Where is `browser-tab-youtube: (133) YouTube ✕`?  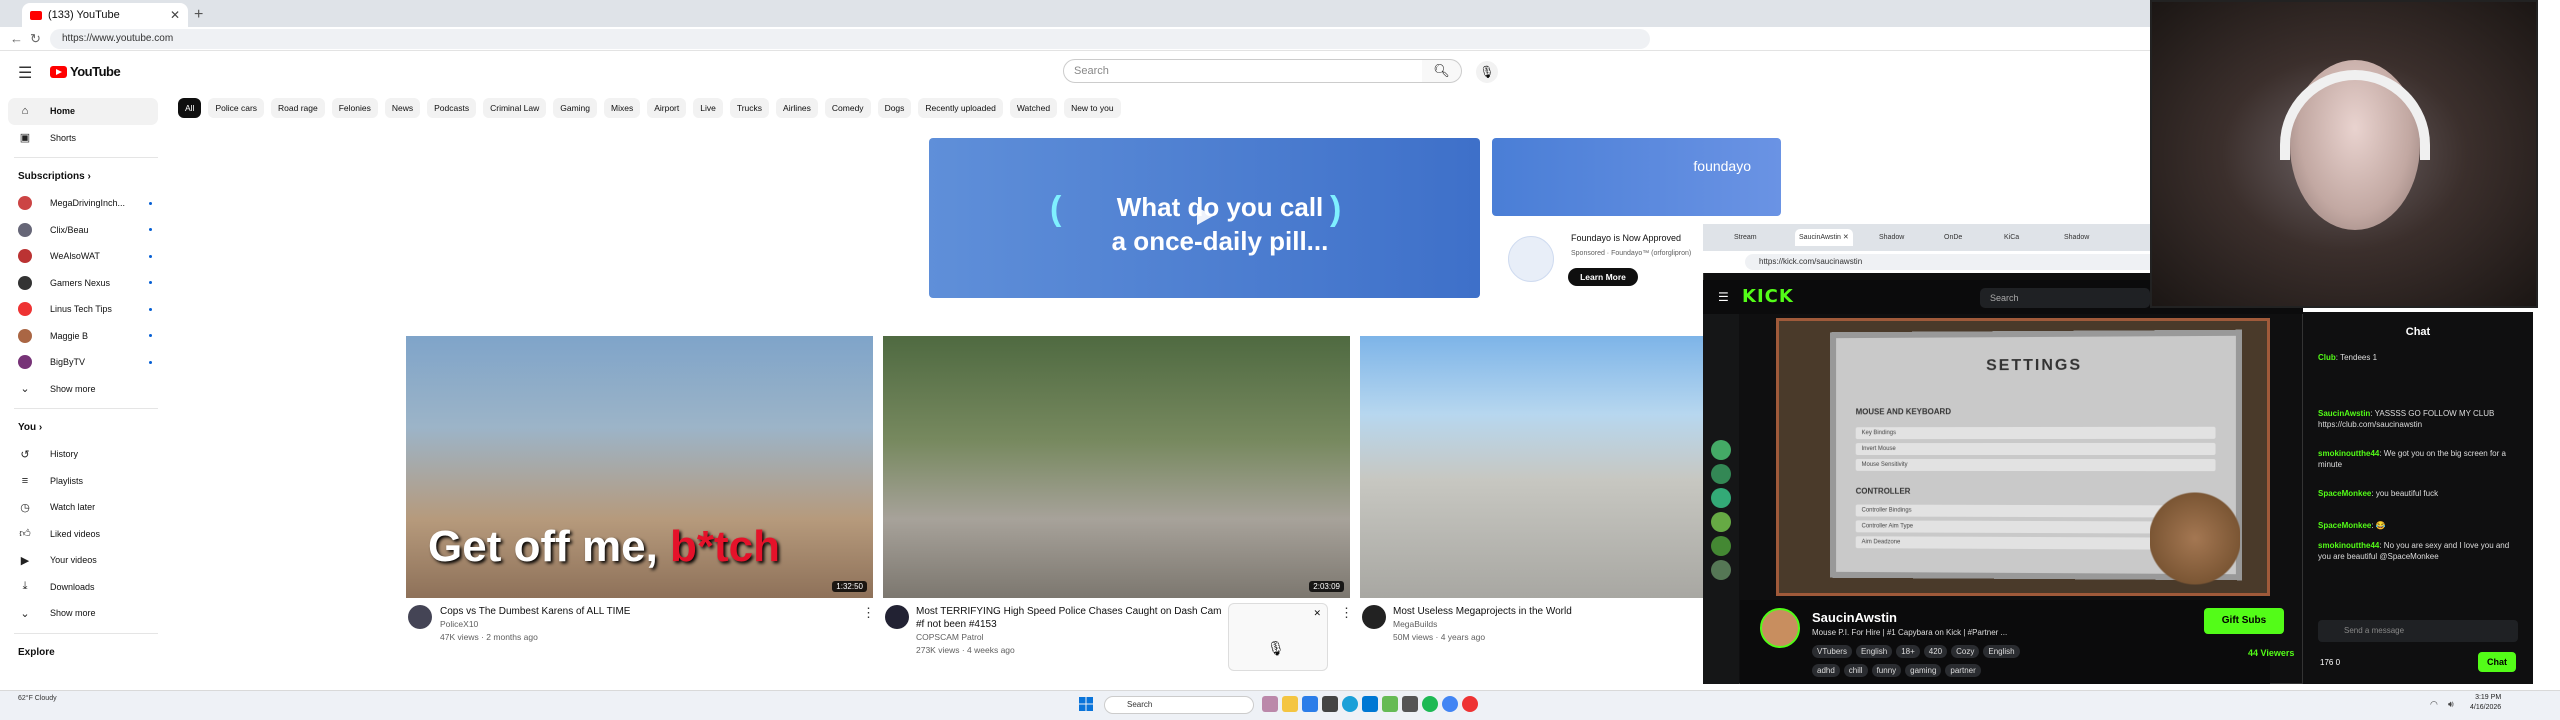
browser-tab-youtube: (133) YouTube ✕ is located at coordinates (105, 15).